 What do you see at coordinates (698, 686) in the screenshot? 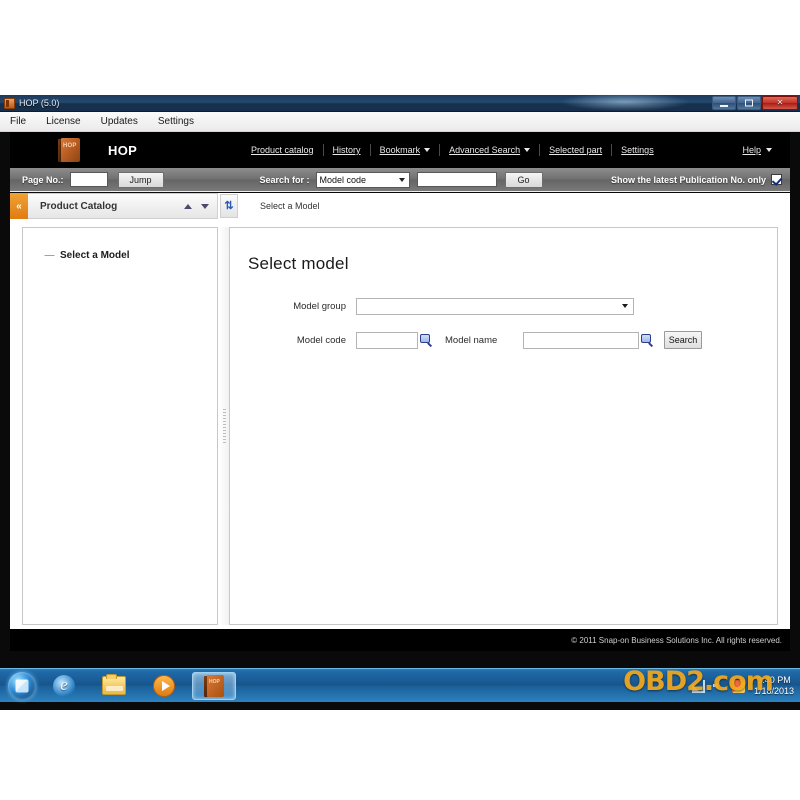
I see `network-icon` at bounding box center [698, 686].